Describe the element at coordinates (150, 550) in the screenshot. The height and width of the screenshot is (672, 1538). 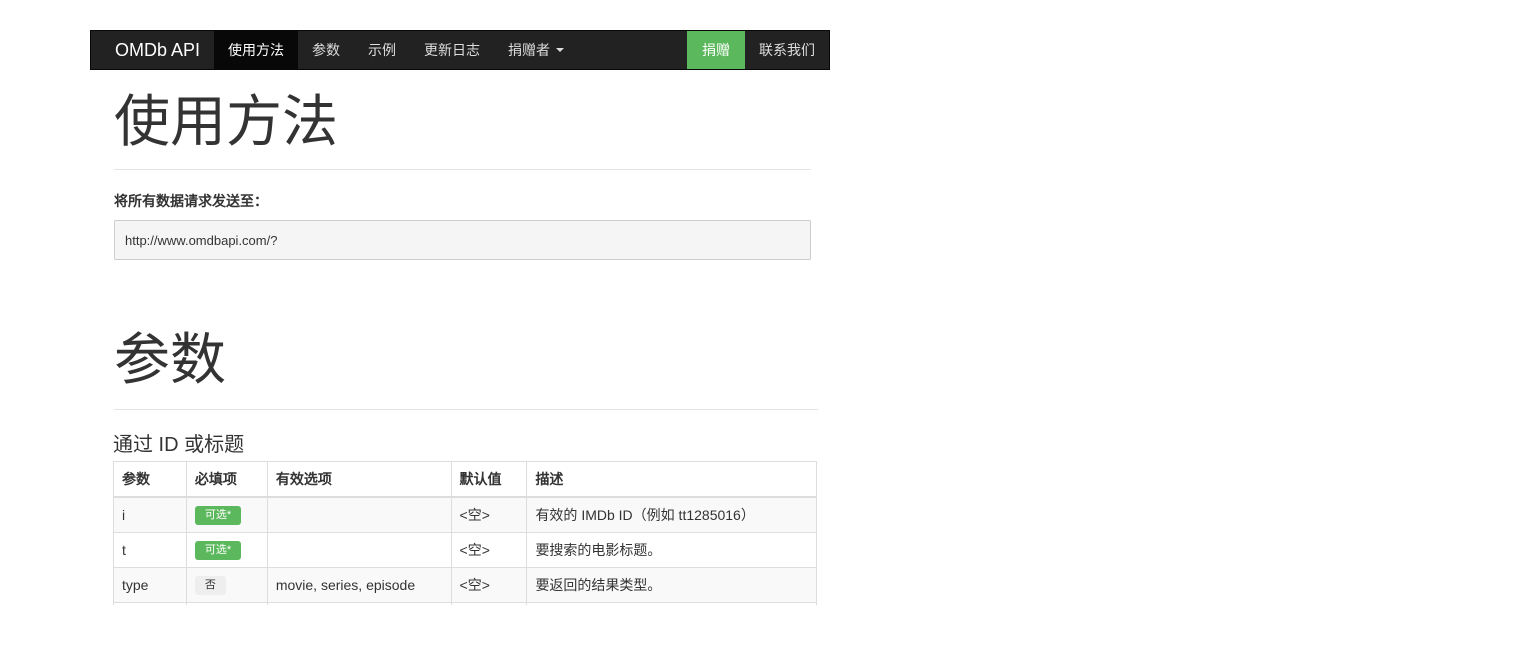
I see `cell-param: t` at that location.